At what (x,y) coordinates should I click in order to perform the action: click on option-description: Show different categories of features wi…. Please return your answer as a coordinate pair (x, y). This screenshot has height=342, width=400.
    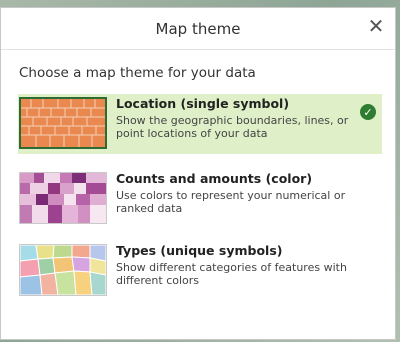
    Looking at the image, I should click on (231, 274).